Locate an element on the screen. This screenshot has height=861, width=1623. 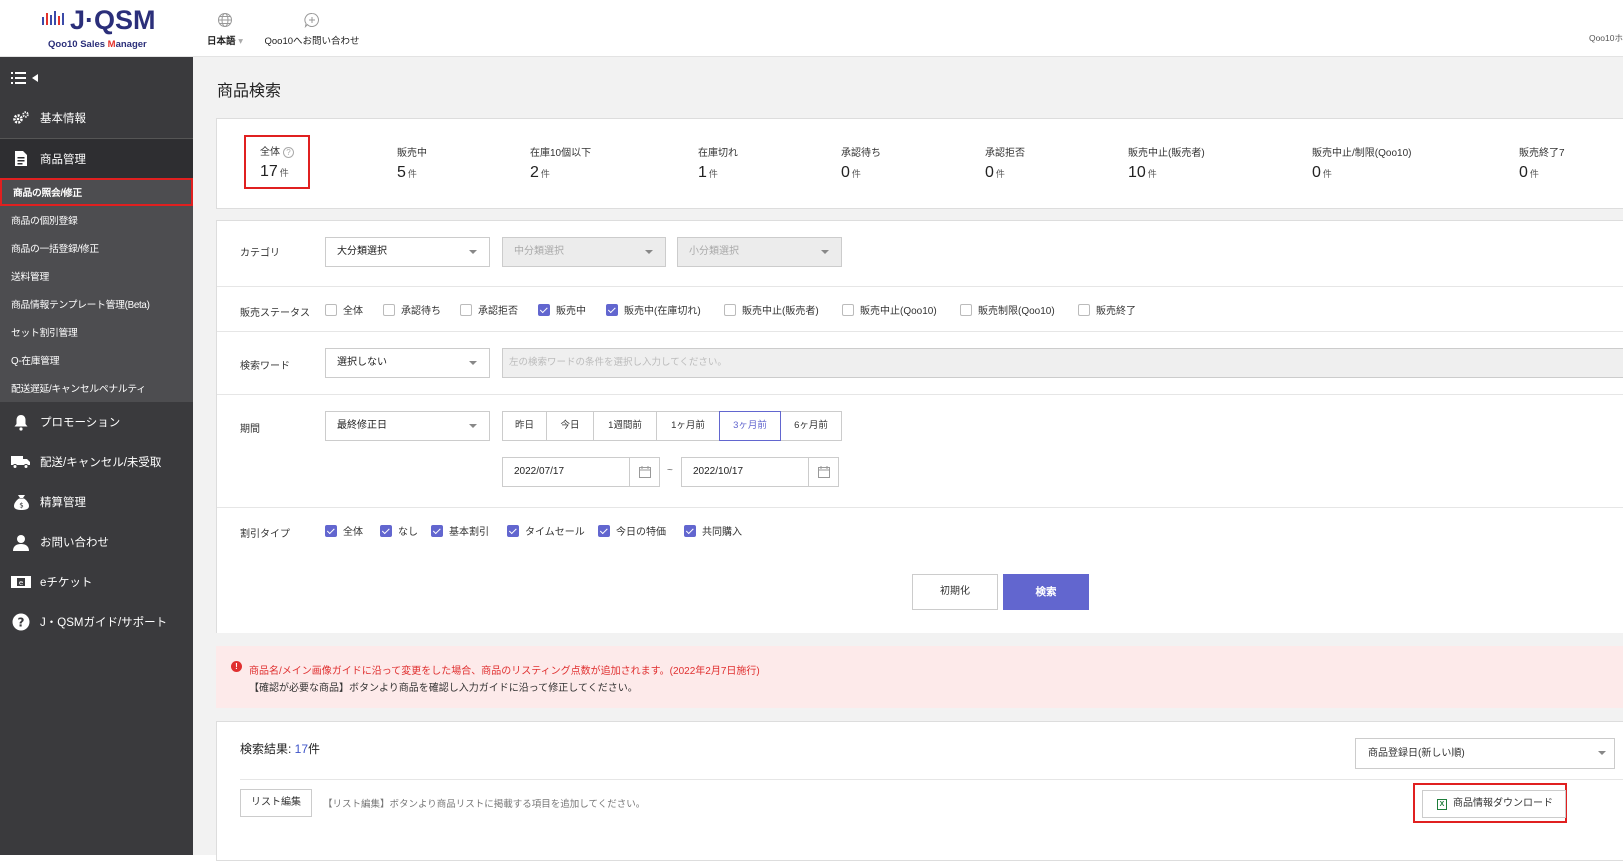
status-checkbox-suspended-qoo10: 販売中止(Qoo10) is located at coordinates (889, 309).